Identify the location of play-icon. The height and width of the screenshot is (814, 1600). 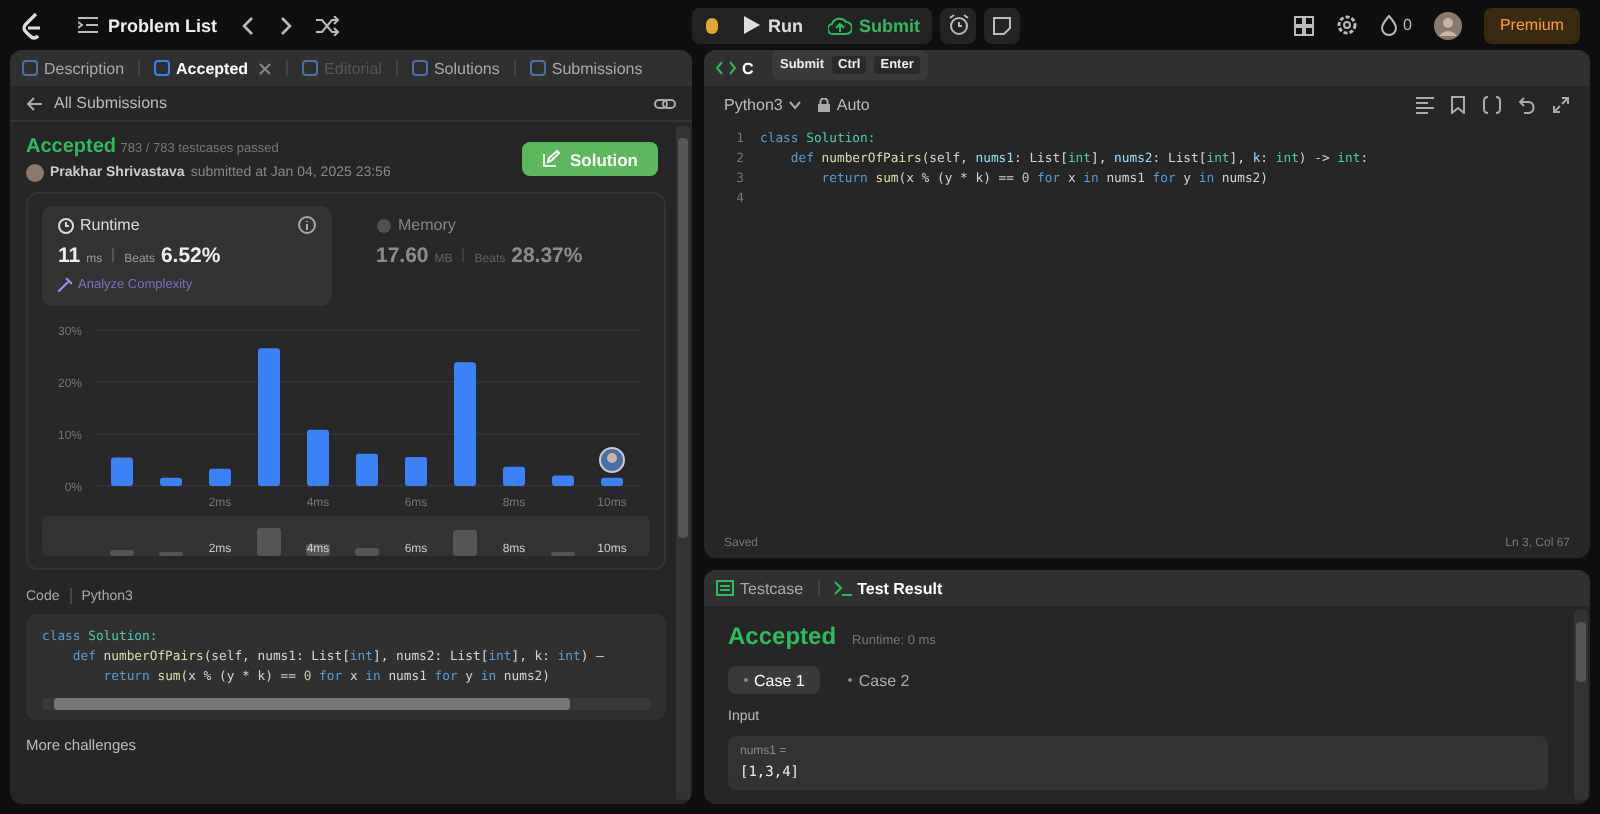
(752, 25).